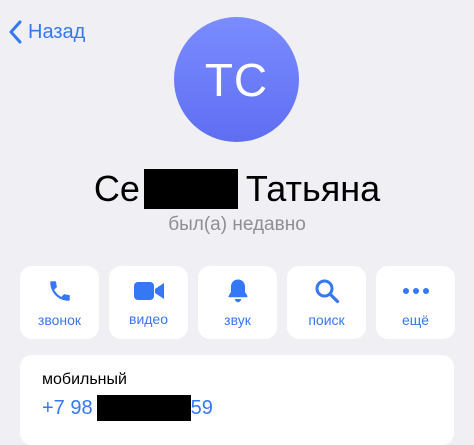  I want to click on more-button: ещё, so click(415, 302).